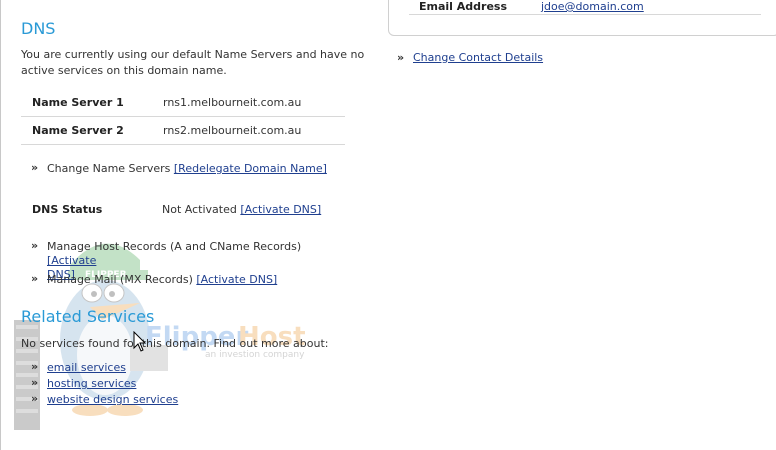  Describe the element at coordinates (109, 168) in the screenshot. I see `change-name-servers-text: Change Name Servers` at that location.